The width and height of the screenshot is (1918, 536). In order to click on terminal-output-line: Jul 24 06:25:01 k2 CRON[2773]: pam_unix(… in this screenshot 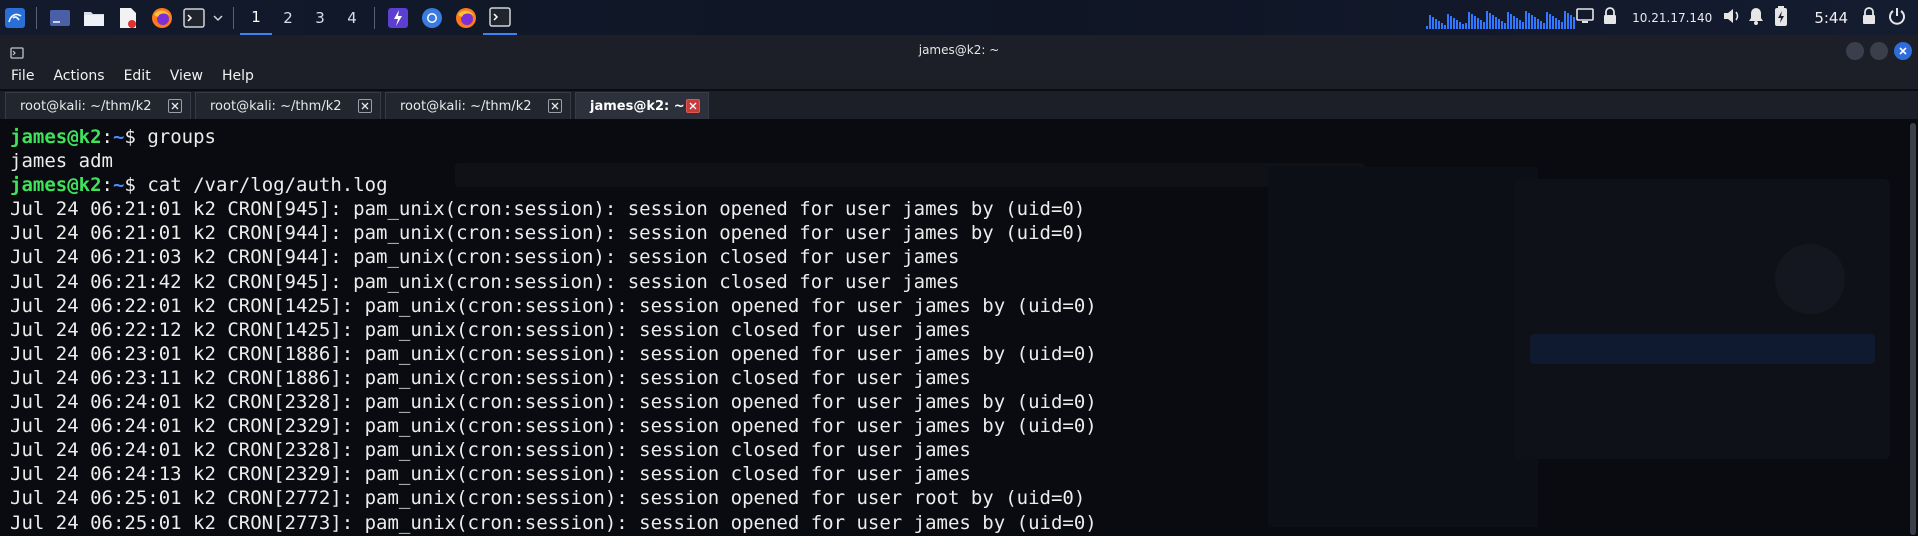, I will do `click(553, 522)`.